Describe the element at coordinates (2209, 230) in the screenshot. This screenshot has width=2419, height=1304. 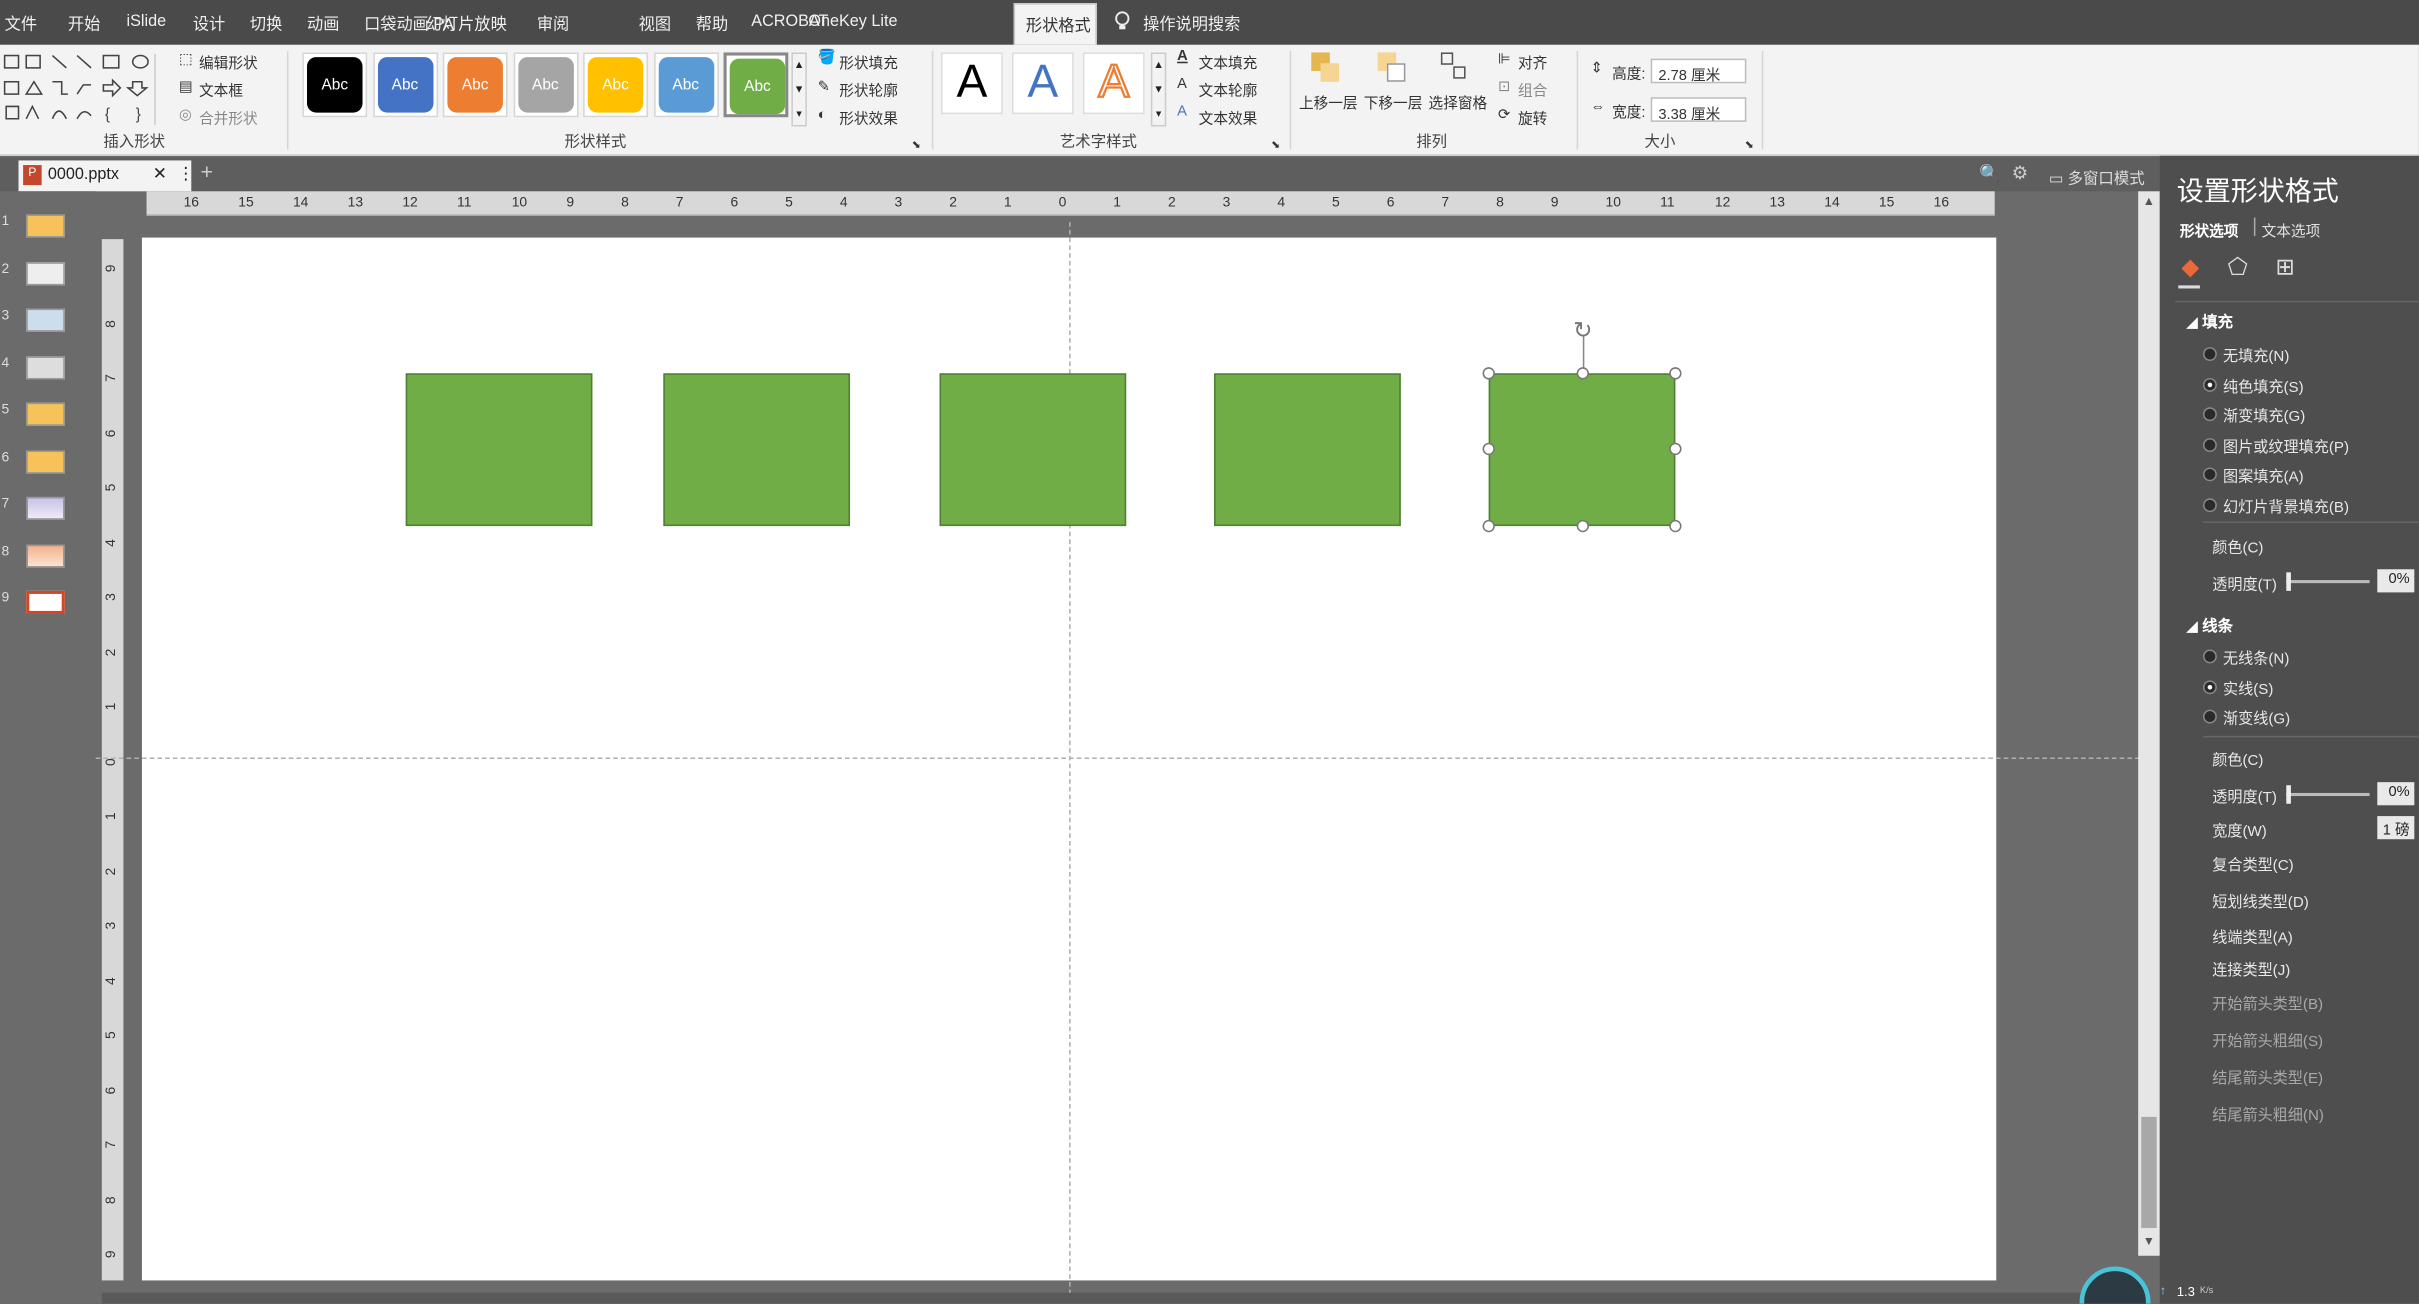
I see `tab-shape-options: 形状选项` at that location.